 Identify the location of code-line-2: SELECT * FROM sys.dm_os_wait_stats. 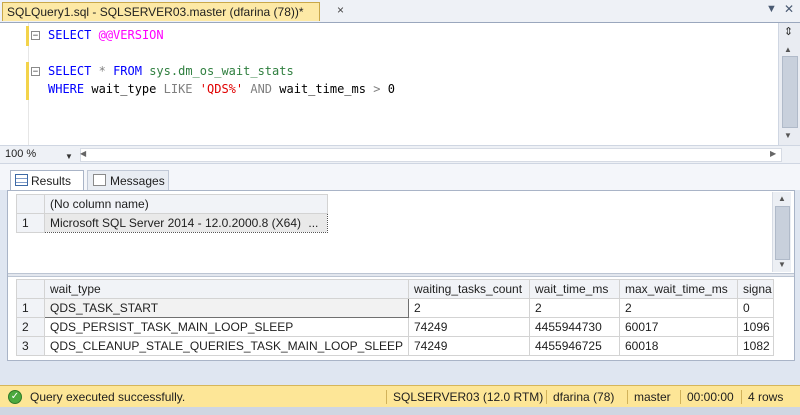
(171, 71).